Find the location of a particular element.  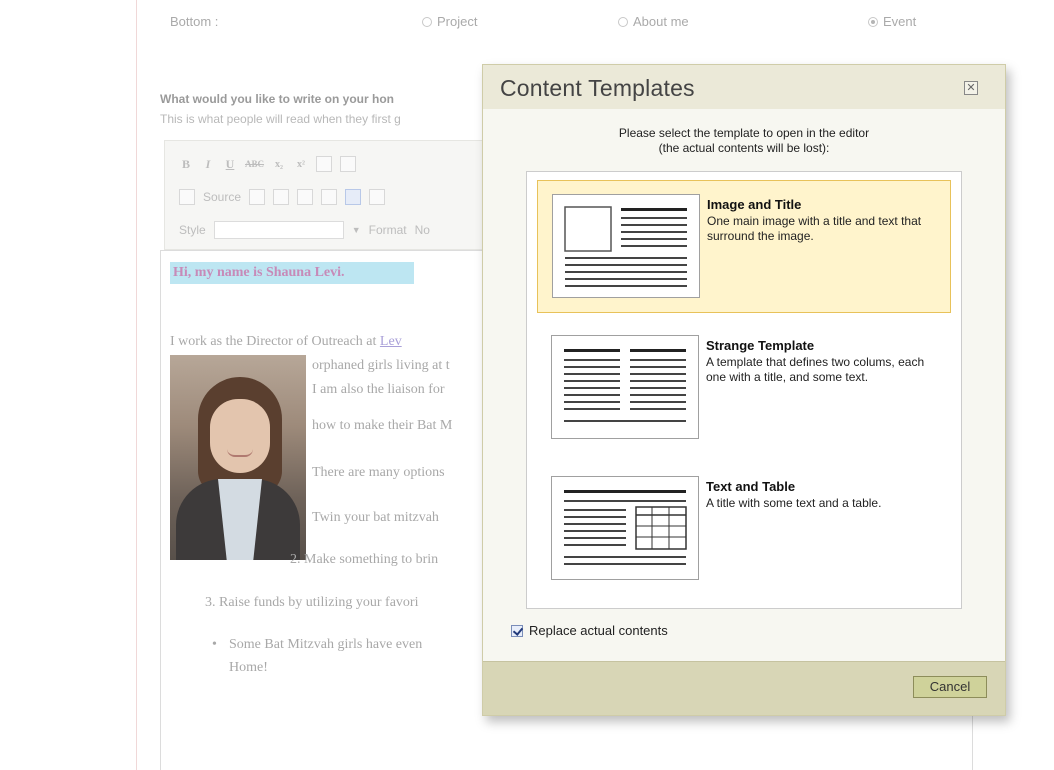

new-page-icon is located at coordinates (281, 197).